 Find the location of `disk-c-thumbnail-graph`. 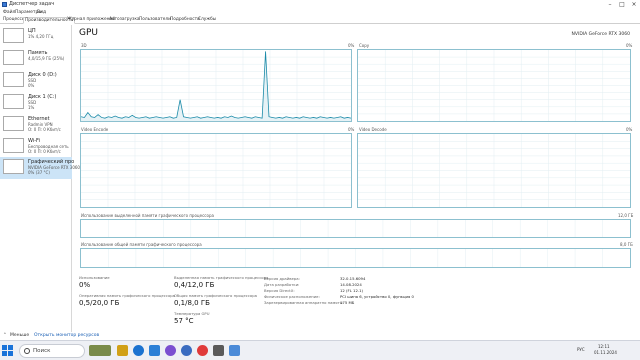

disk-c-thumbnail-graph is located at coordinates (13, 101).